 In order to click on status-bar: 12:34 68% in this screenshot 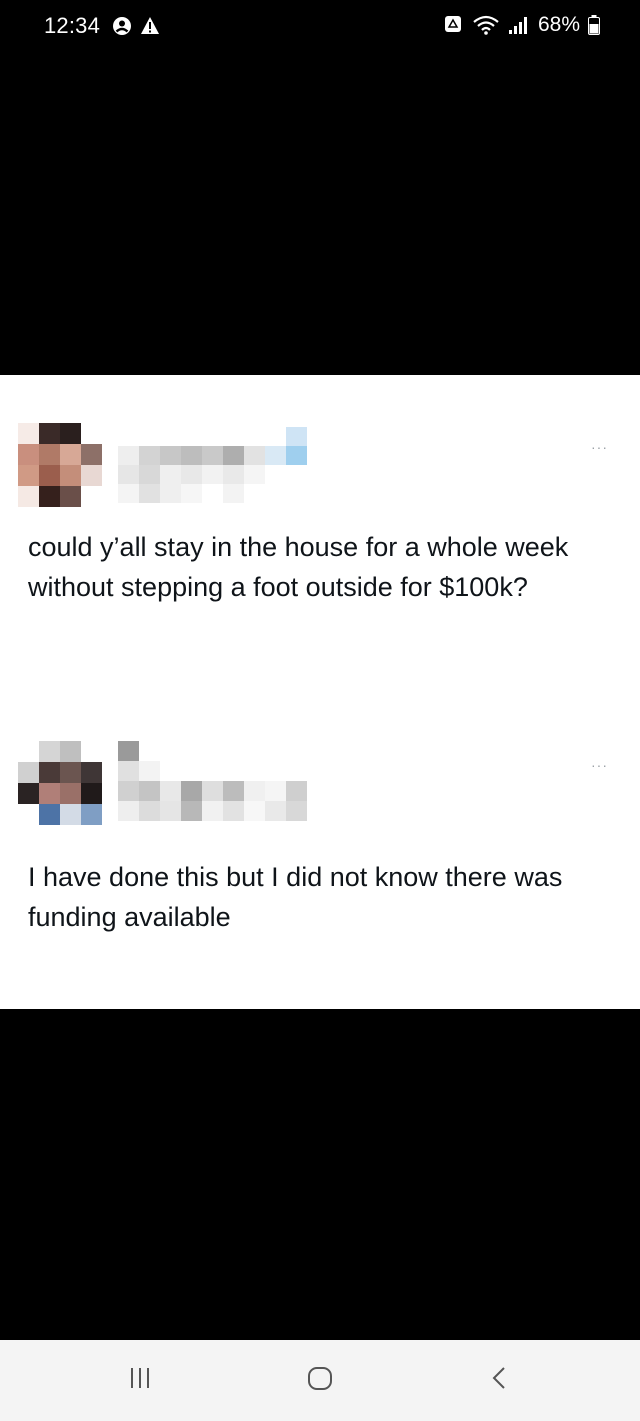, I will do `click(320, 28)`.